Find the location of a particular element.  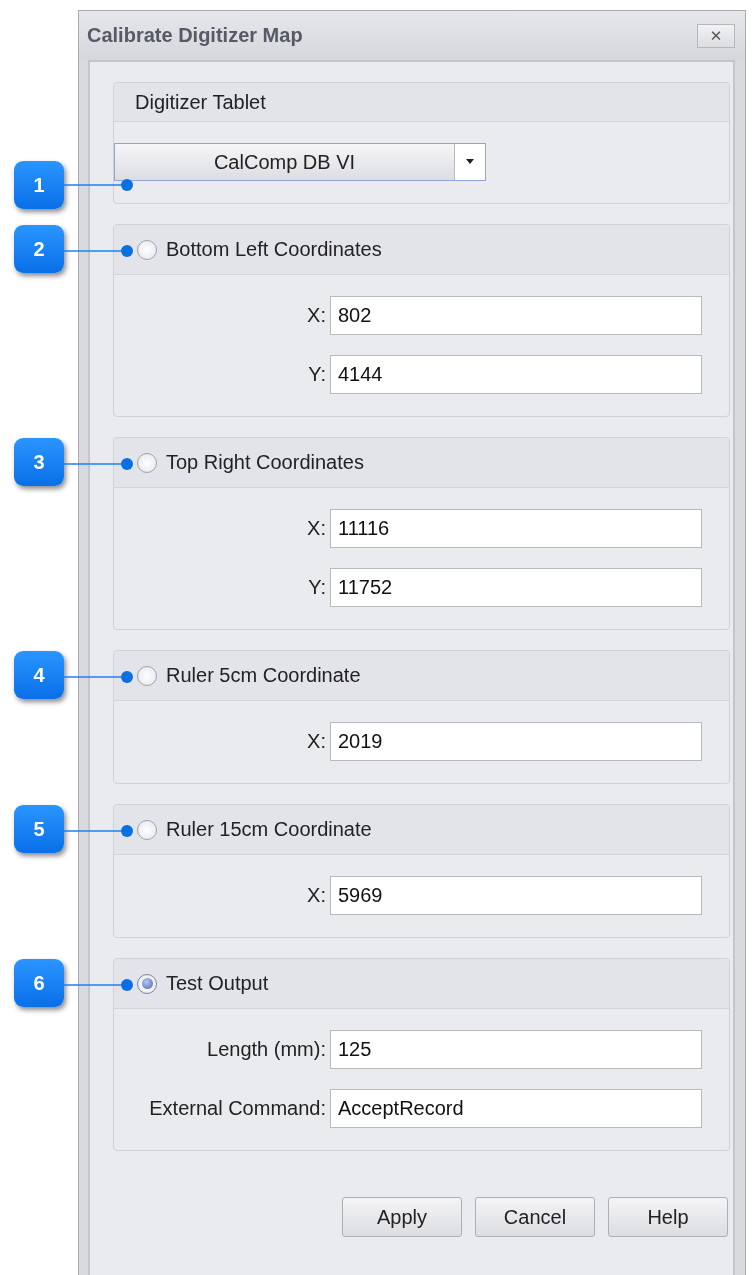

callout-badge: 6 is located at coordinates (39, 983).